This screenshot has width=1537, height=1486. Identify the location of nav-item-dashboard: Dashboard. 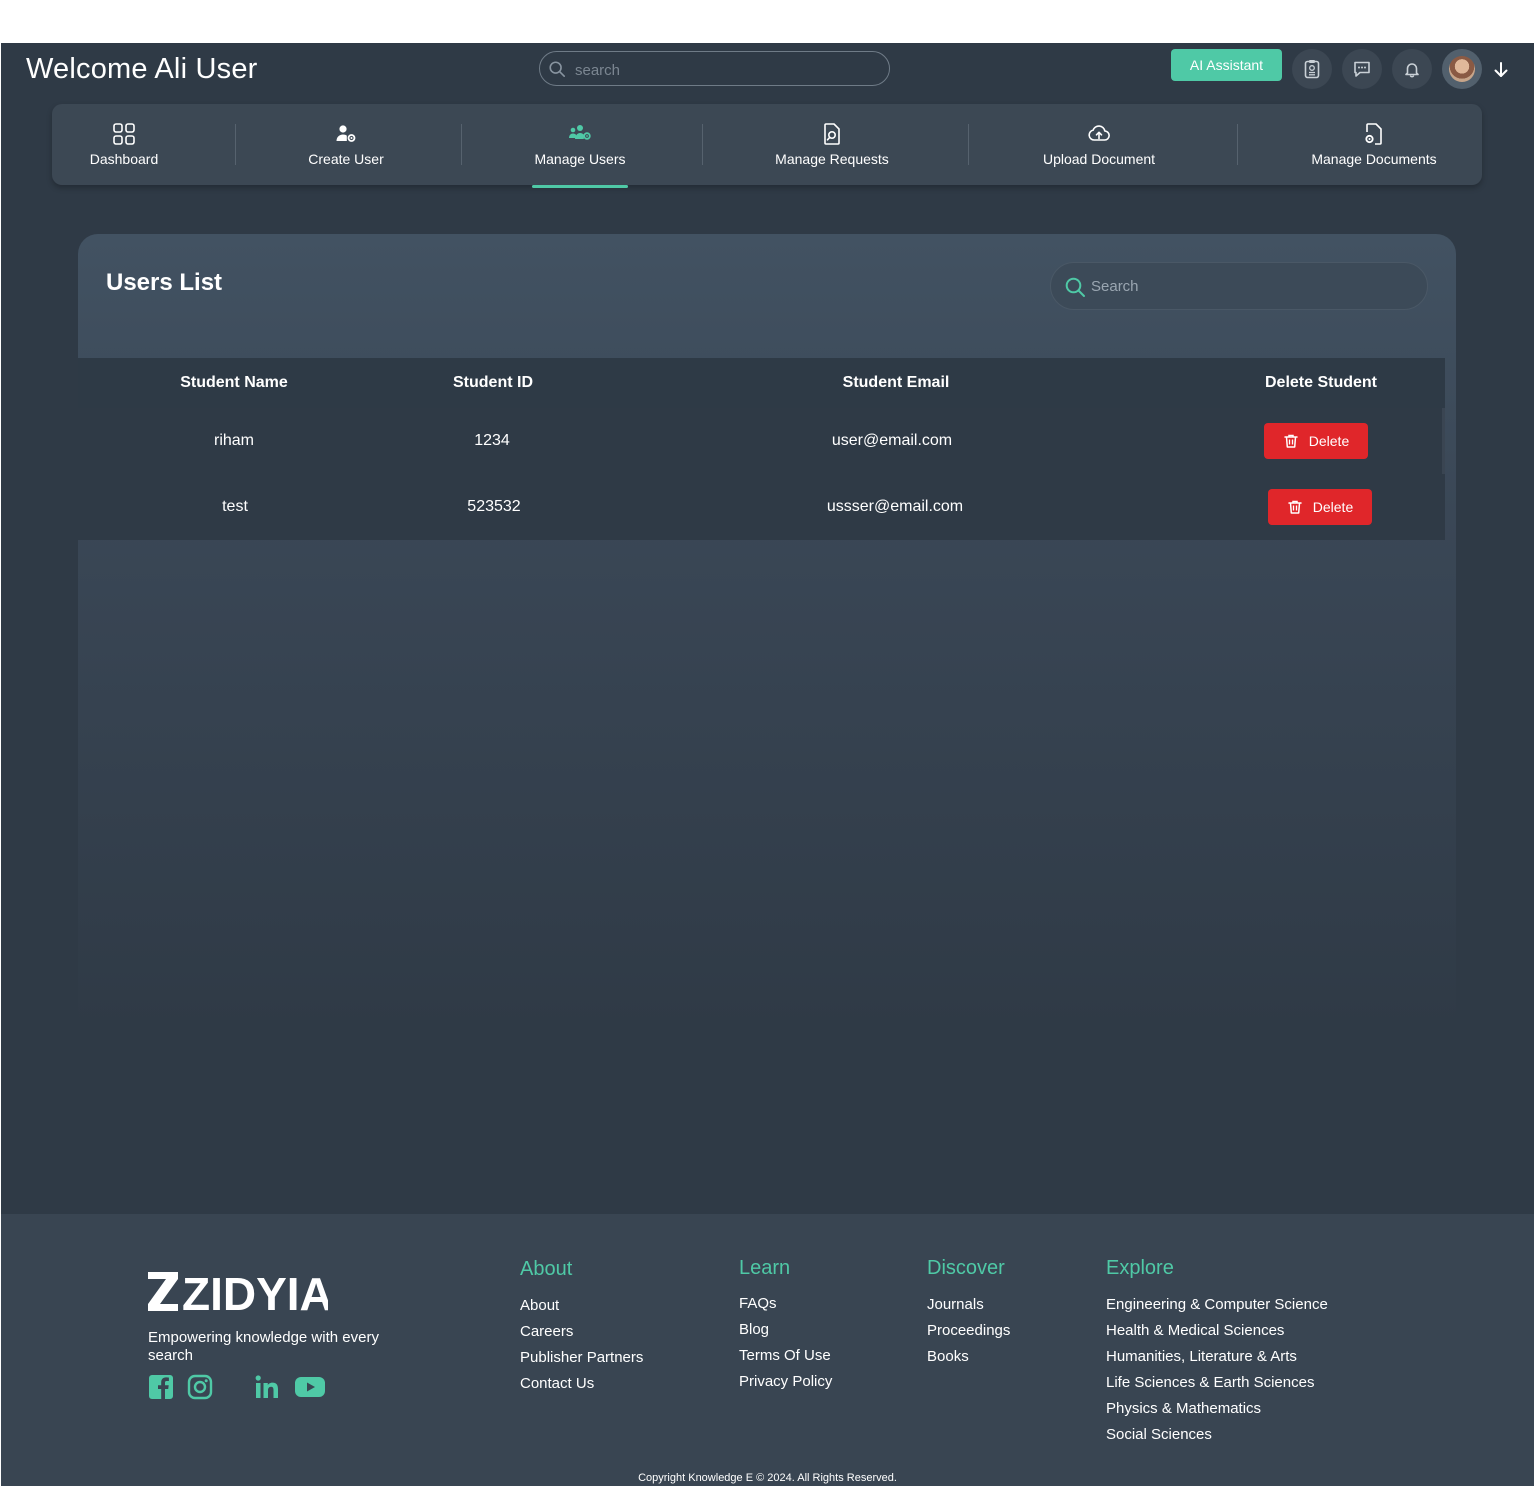
(124, 144).